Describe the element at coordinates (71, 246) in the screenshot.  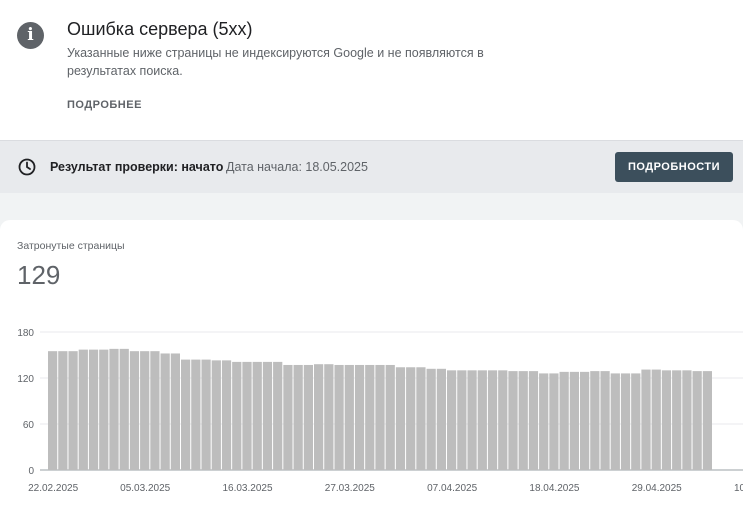
I see `affected-pages-label: Затронутые страницы` at that location.